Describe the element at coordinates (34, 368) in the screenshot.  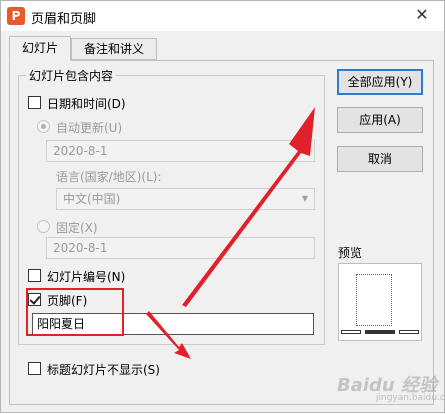
I see `hide-on-title-checkbox` at that location.